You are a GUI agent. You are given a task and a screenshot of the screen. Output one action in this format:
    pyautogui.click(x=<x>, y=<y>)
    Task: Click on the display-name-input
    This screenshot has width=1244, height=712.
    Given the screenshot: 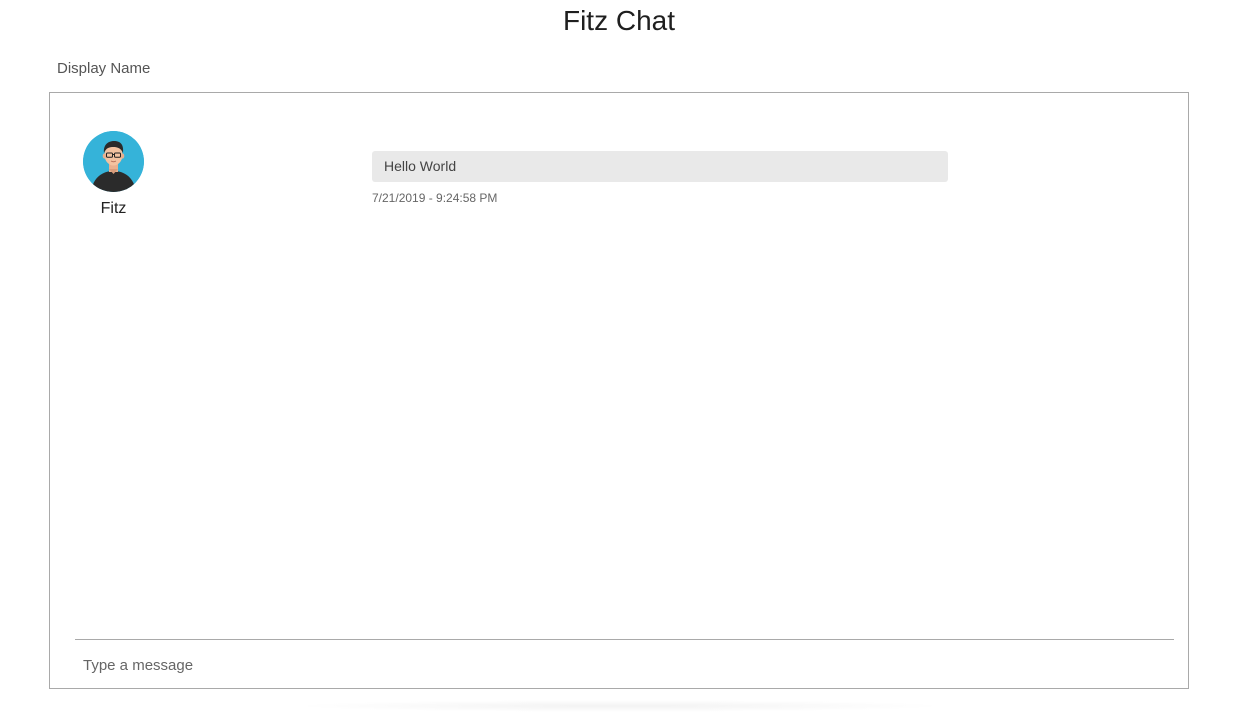 What is the action you would take?
    pyautogui.click(x=257, y=69)
    